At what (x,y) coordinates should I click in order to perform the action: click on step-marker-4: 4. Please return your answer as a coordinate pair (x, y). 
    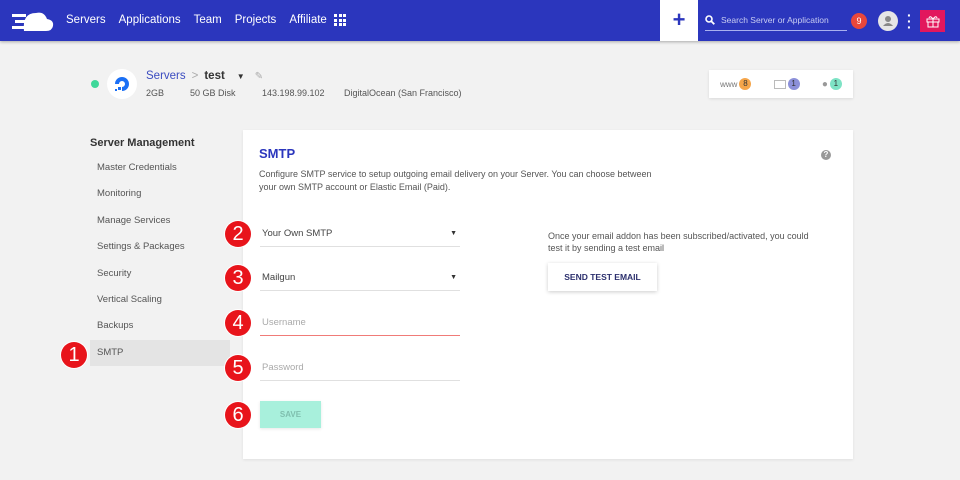
    Looking at the image, I should click on (238, 323).